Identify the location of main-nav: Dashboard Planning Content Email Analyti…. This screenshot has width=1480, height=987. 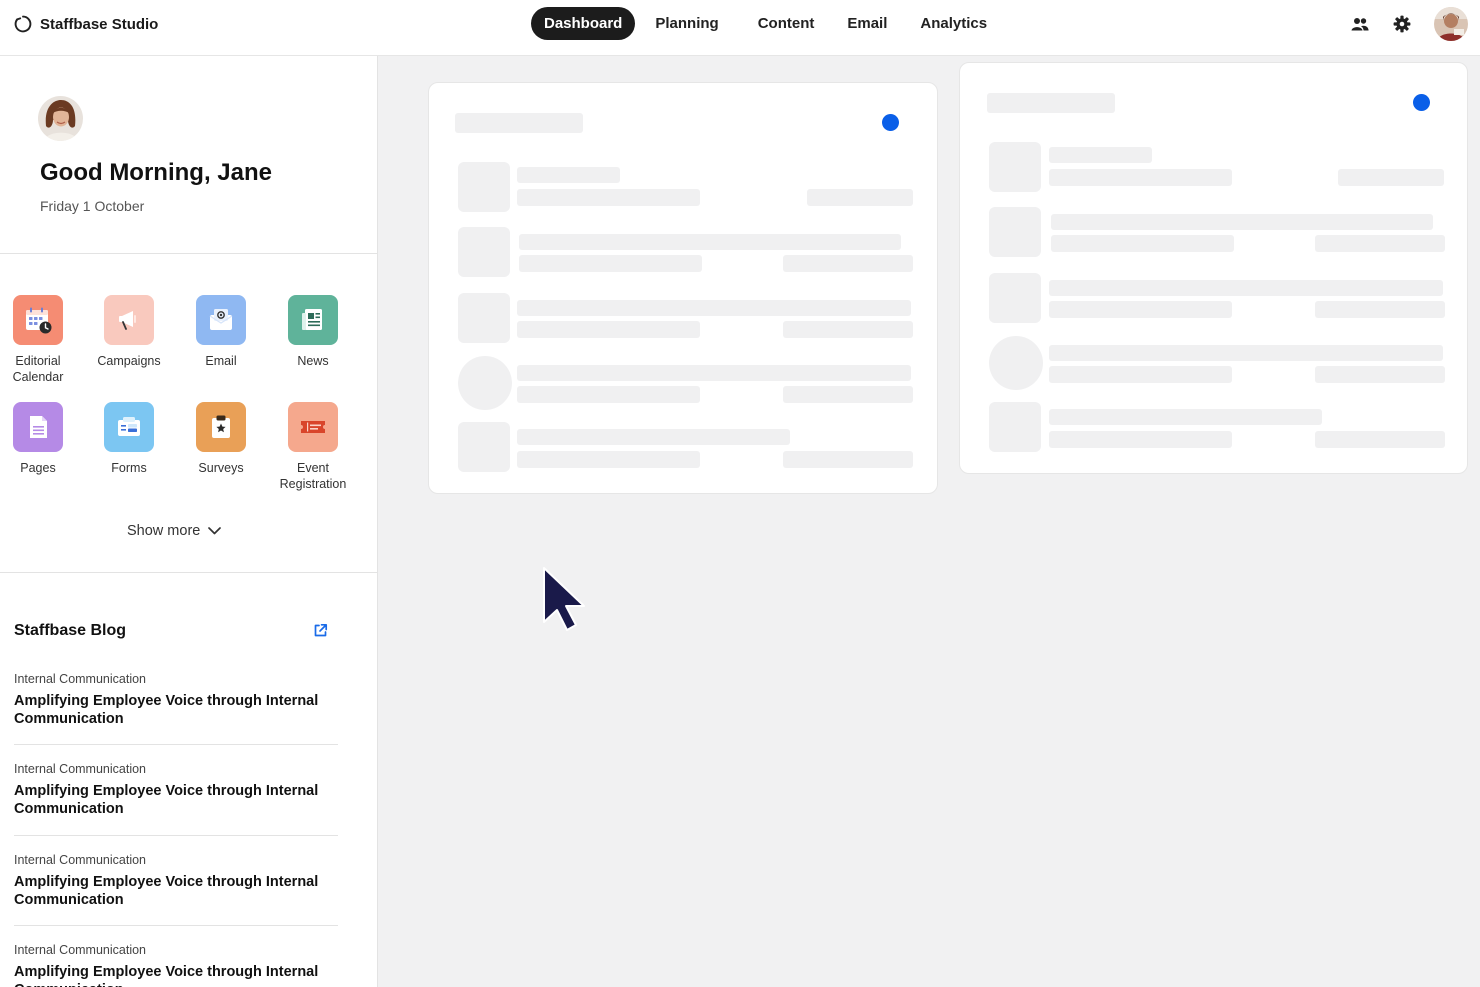
(769, 23).